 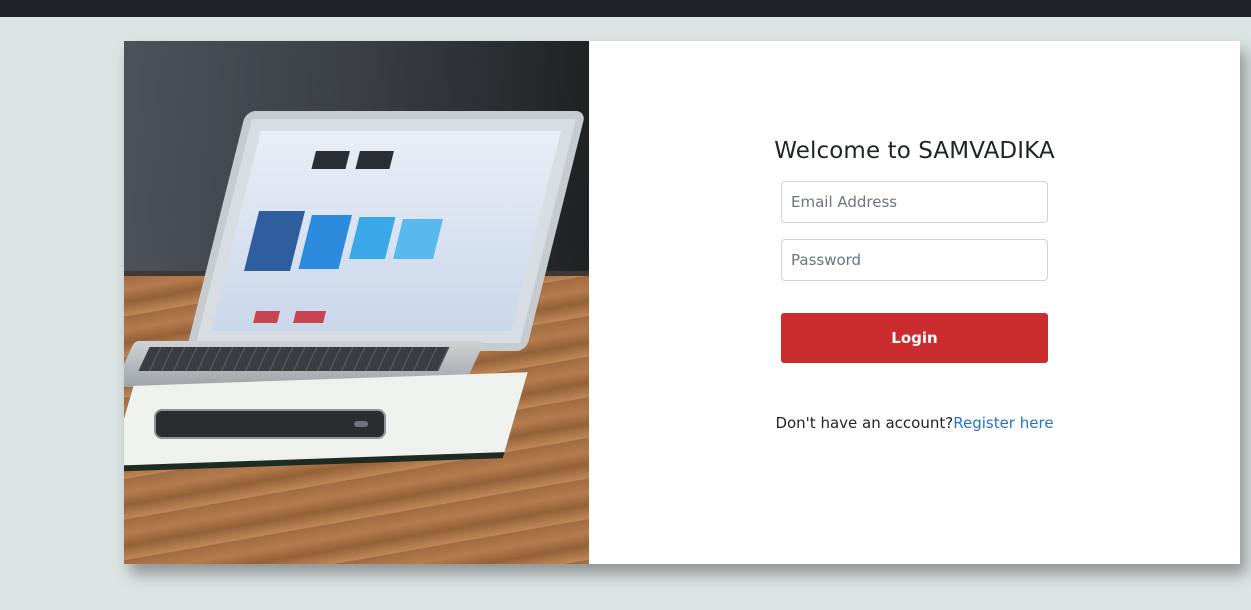 I want to click on login-button: Login, so click(x=914, y=338).